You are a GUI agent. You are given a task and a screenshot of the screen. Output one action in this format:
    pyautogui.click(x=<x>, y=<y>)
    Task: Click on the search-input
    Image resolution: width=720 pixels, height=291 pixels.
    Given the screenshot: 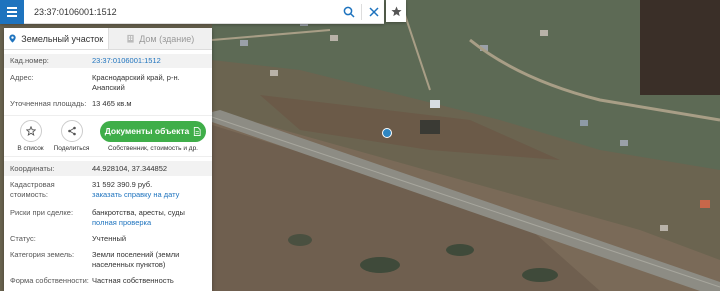 What is the action you would take?
    pyautogui.click(x=181, y=11)
    